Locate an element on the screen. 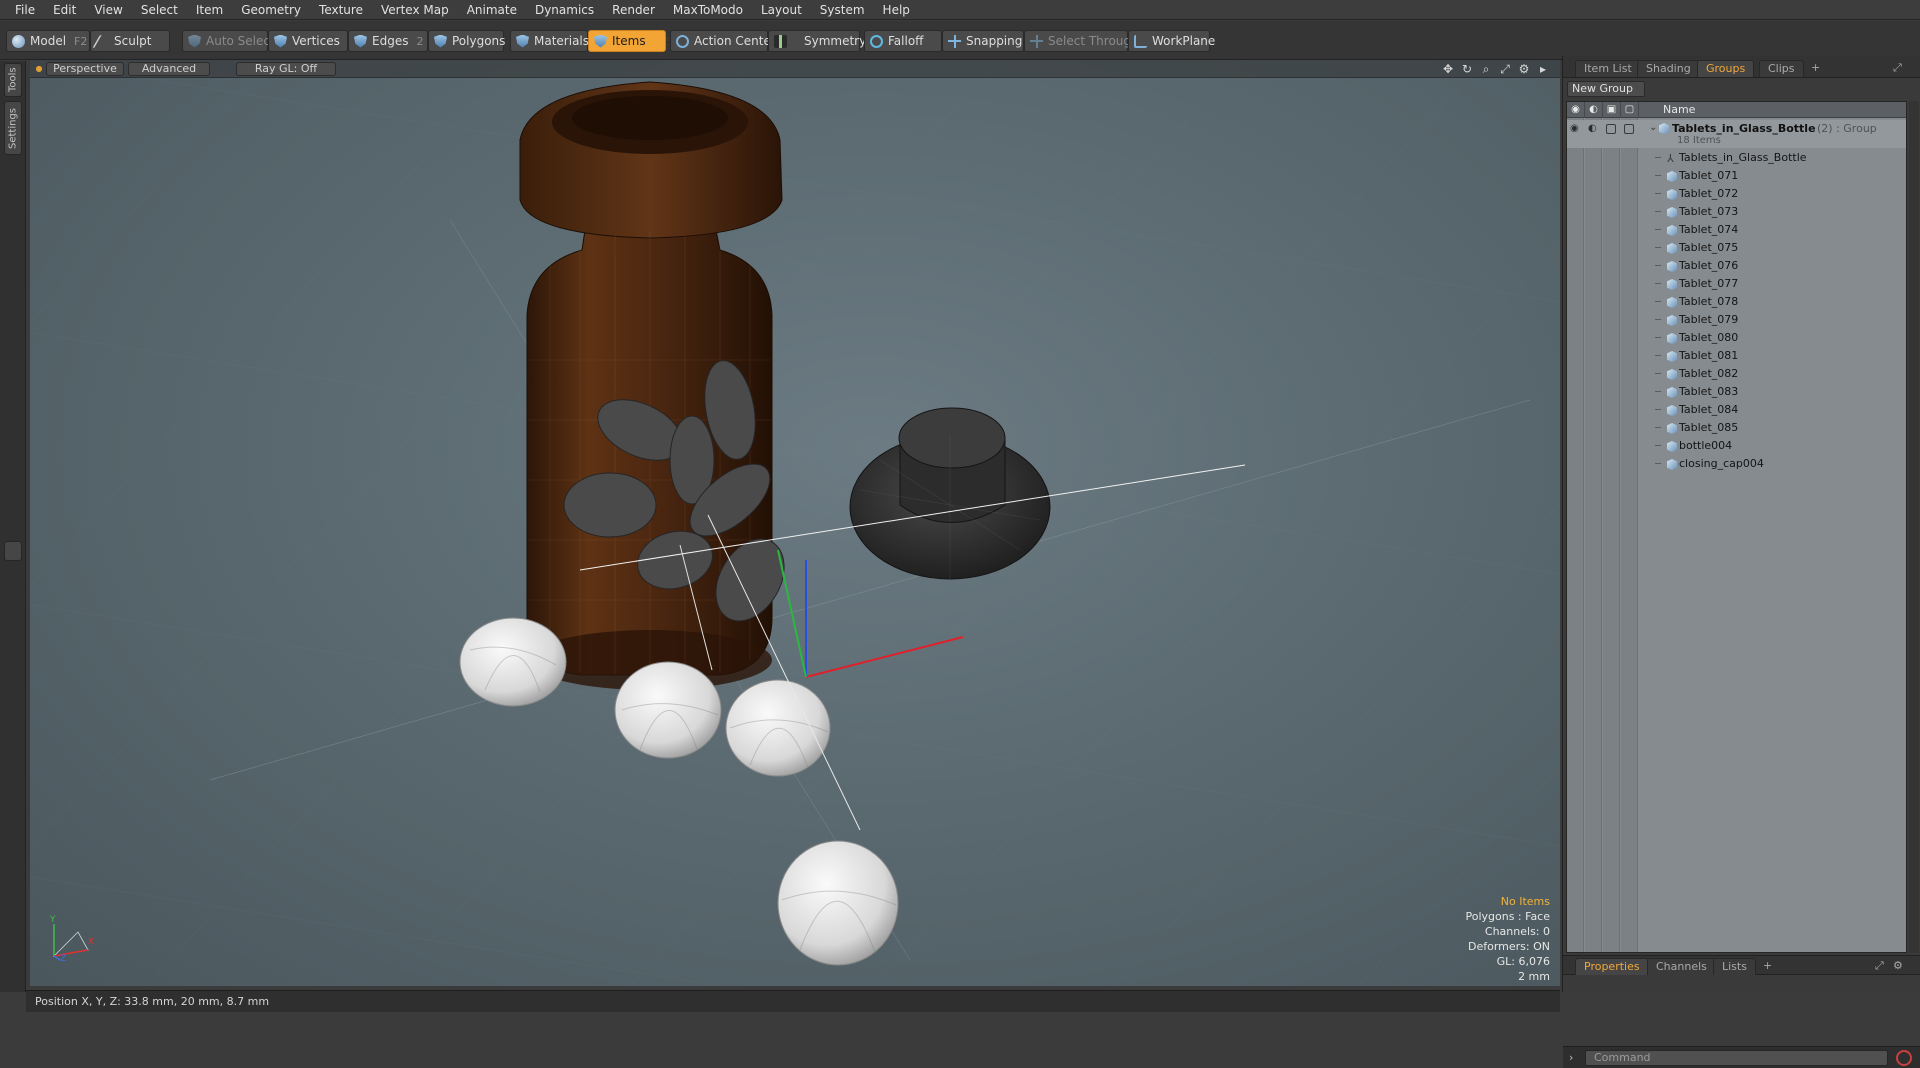 This screenshot has width=1920, height=1068. tab-settings: Settings is located at coordinates (13, 128).